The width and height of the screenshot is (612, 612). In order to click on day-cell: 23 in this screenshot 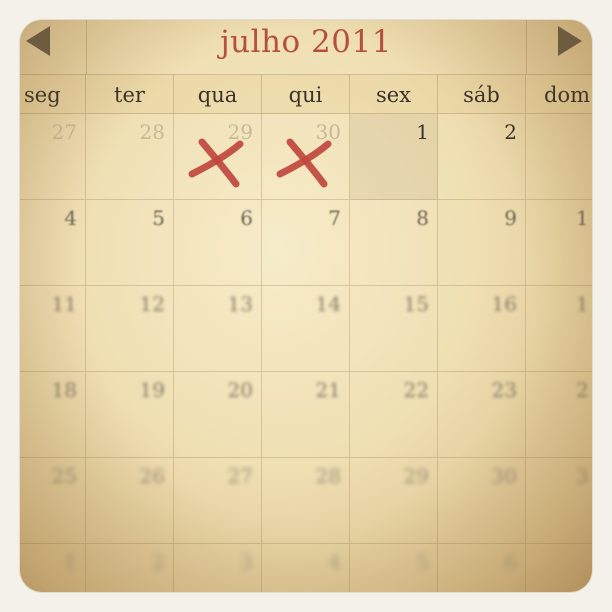, I will do `click(482, 415)`.